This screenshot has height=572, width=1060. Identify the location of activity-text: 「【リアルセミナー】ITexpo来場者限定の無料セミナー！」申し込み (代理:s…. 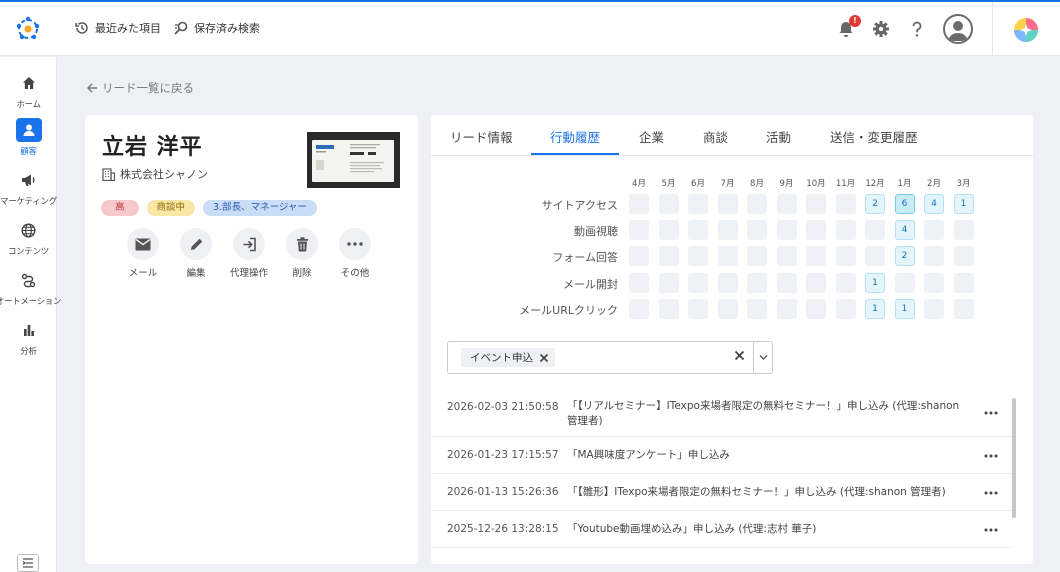
(763, 413).